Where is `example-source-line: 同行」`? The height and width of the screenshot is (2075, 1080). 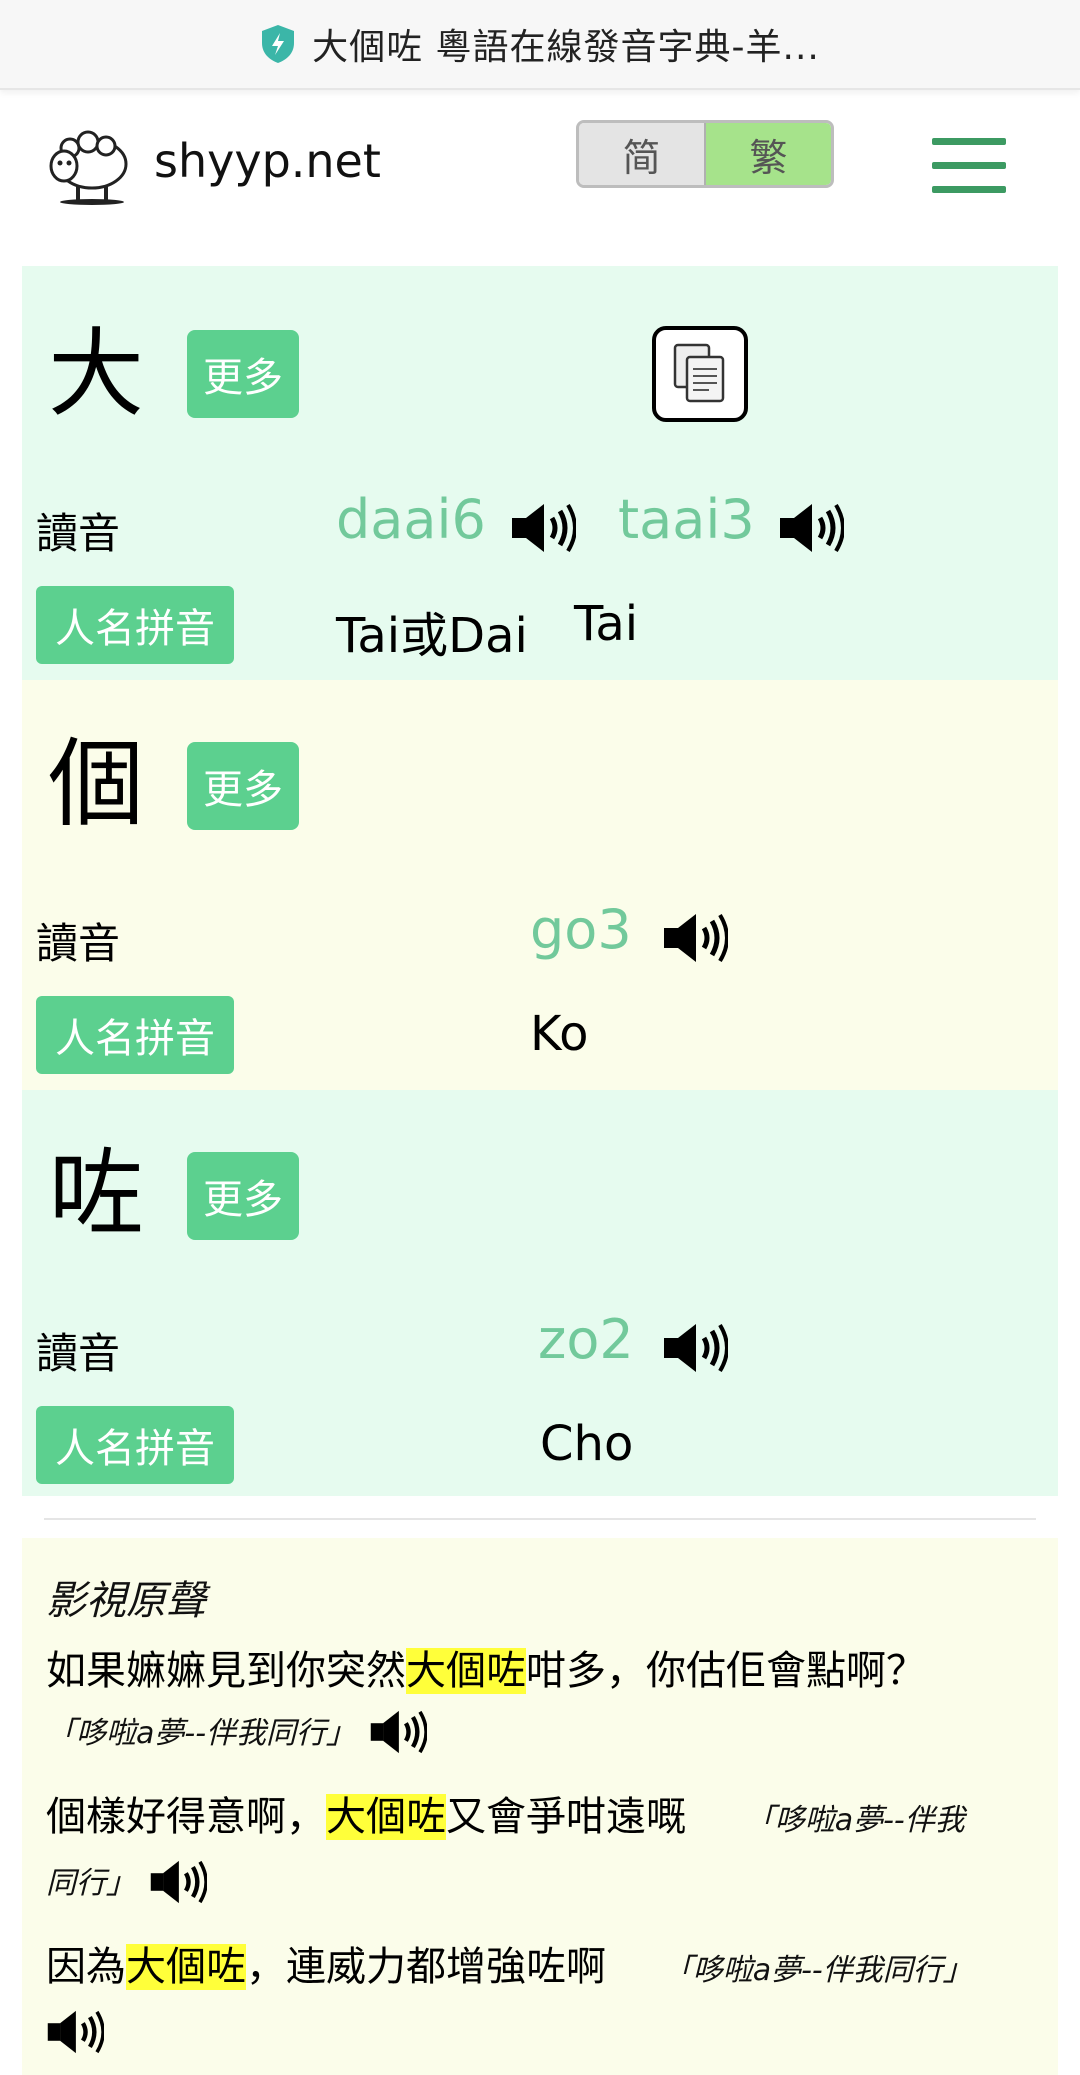 example-source-line: 同行」 is located at coordinates (126, 1882).